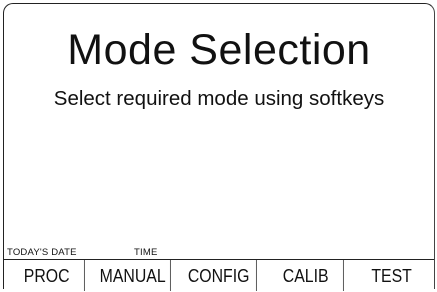  I want to click on softkey-manual: MANUAL, so click(133, 275).